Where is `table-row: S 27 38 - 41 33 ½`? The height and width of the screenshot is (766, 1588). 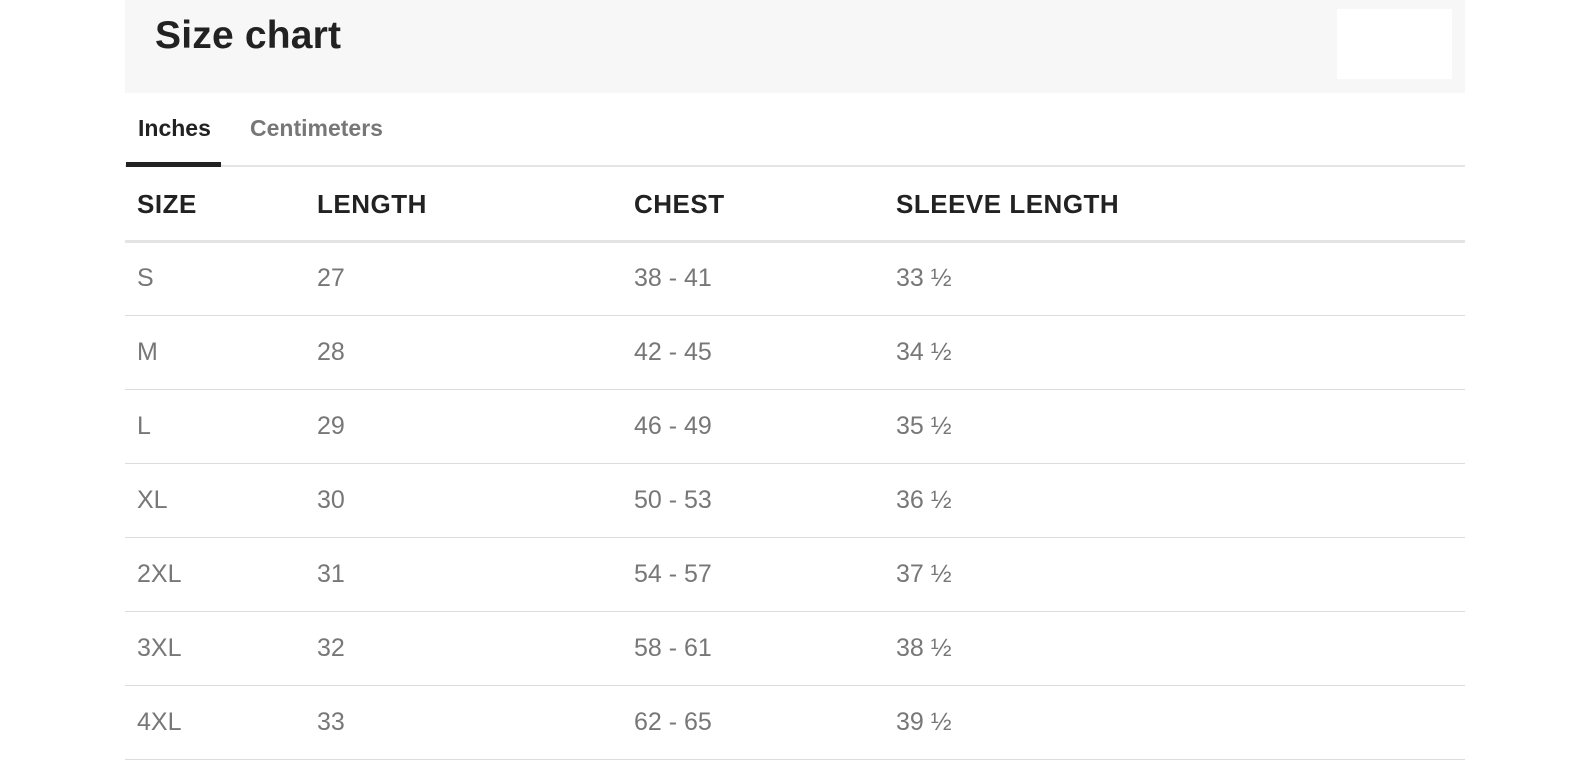 table-row: S 27 38 - 41 33 ½ is located at coordinates (795, 278).